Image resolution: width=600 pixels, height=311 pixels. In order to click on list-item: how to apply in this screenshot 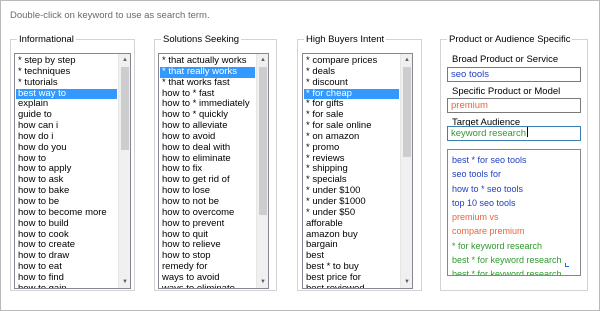, I will do `click(66, 169)`.